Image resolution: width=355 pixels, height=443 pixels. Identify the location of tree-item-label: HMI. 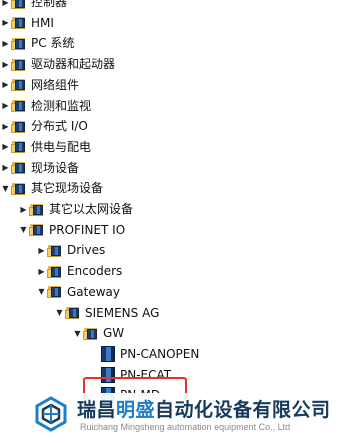
(42, 22).